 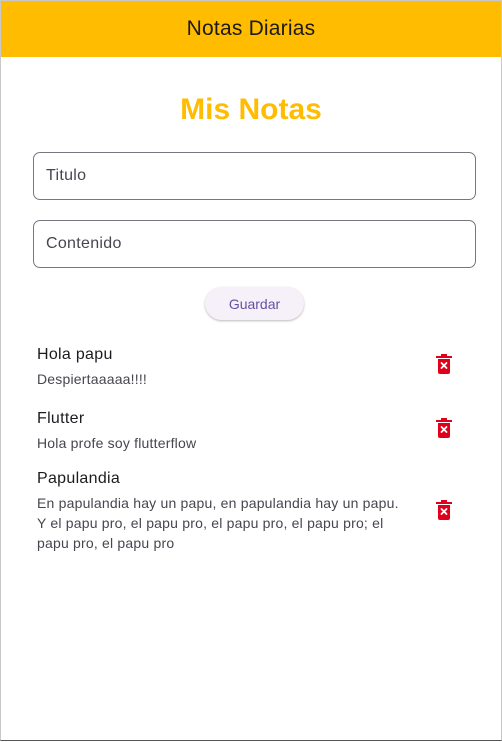 I want to click on page-title: Mis Notas, so click(x=251, y=109).